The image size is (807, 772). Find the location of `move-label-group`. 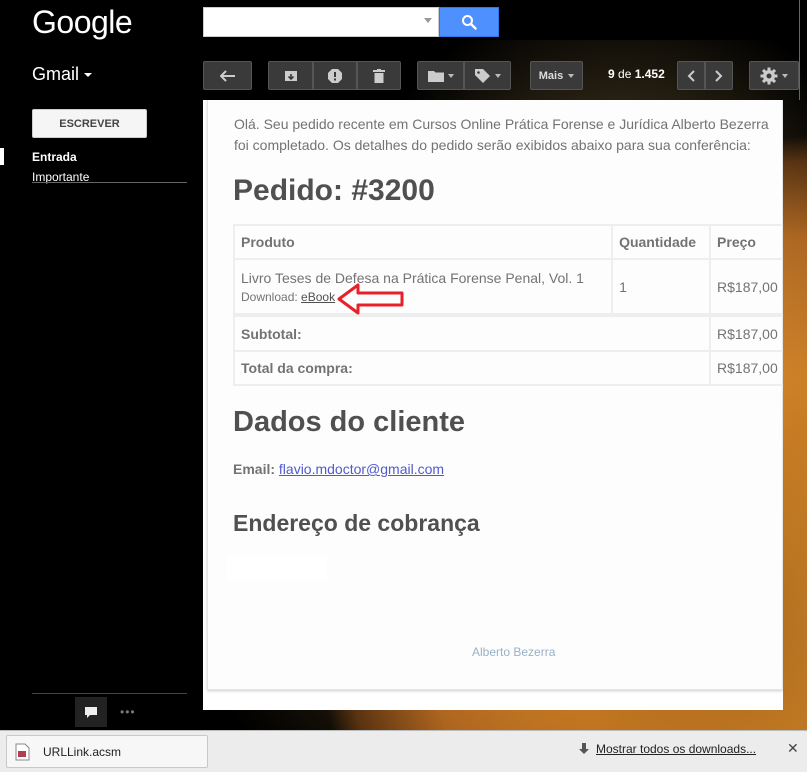

move-label-group is located at coordinates (464, 75).